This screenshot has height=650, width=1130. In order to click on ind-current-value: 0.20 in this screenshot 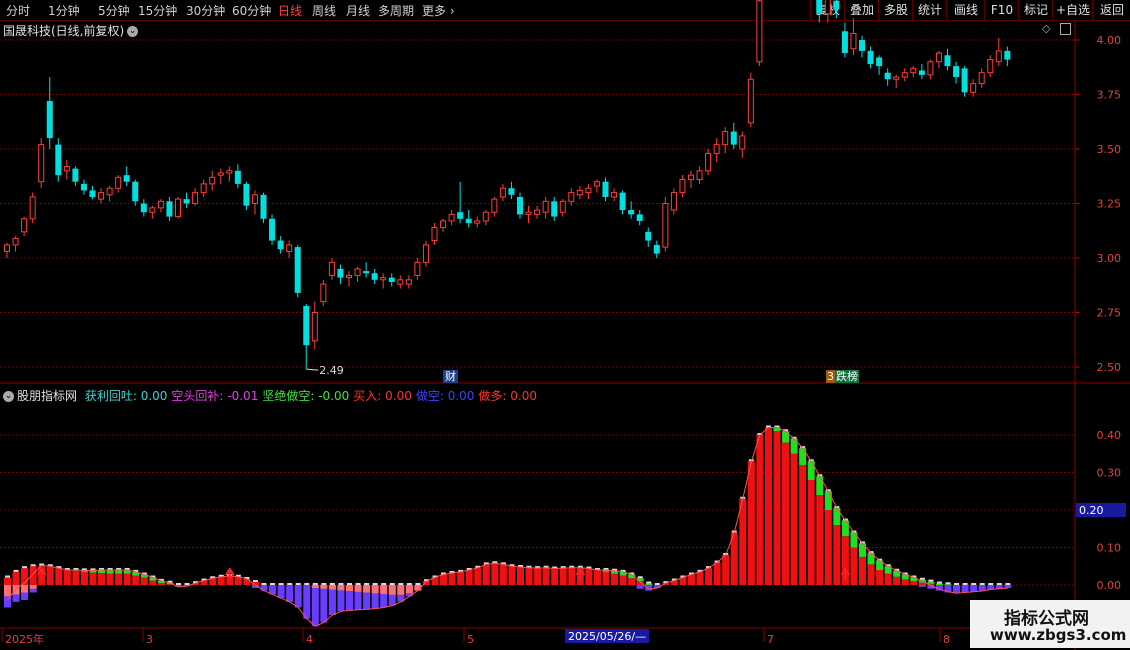, I will do `click(1091, 510)`.